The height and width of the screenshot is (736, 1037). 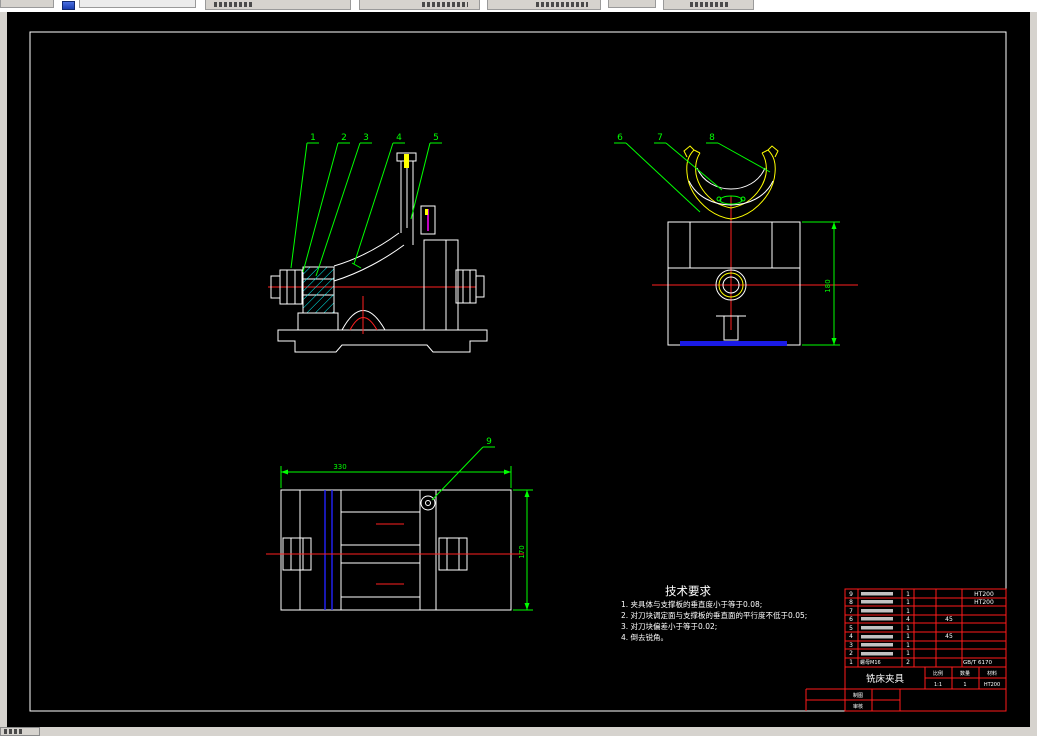 What do you see at coordinates (906, 689) in the screenshot?
I see `title-block: 铣床夹具 比例 1:1 数量 1 材料 HT200 制图 审核` at bounding box center [906, 689].